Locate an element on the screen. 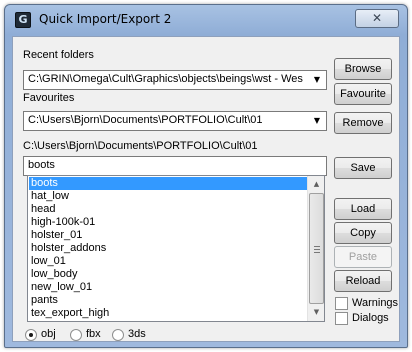 The height and width of the screenshot is (352, 412). load-button: Load is located at coordinates (363, 209).